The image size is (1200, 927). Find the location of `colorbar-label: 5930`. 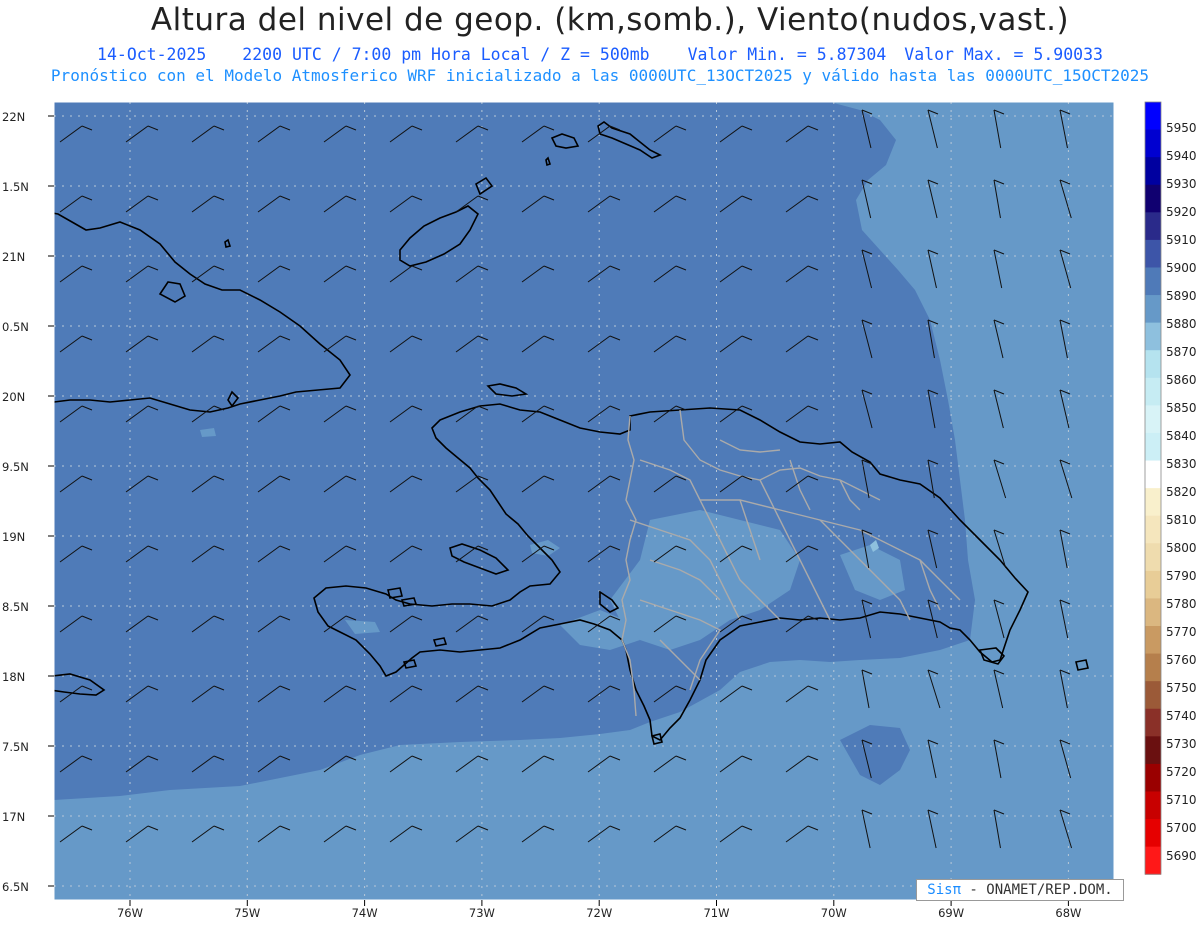

colorbar-label: 5930 is located at coordinates (1181, 184).